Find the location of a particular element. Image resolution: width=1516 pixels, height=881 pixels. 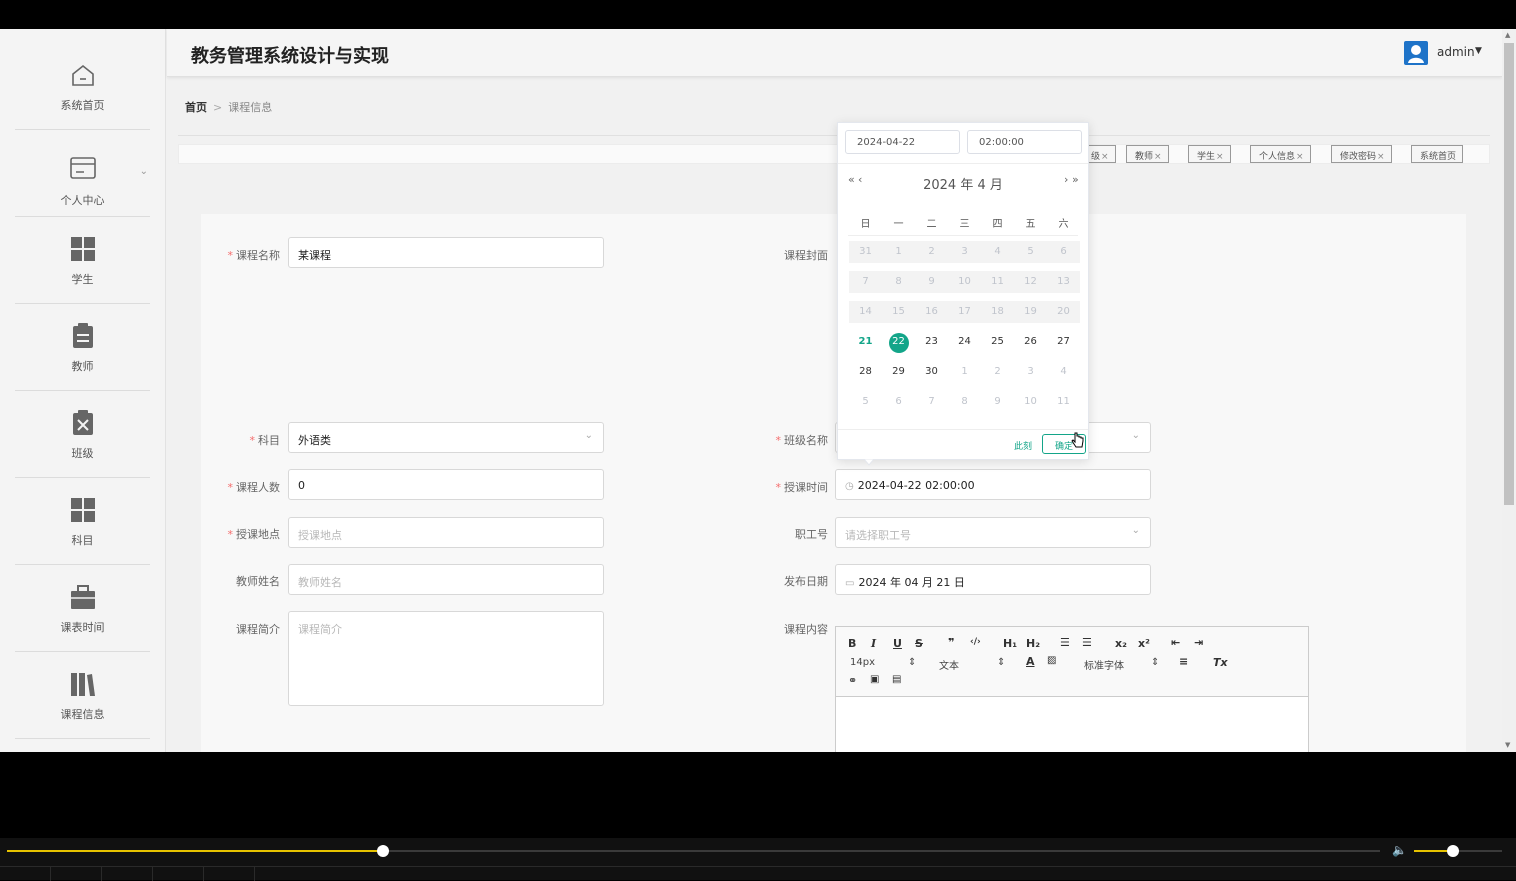

sidebar-item-personal: 个人中心 ⌄ is located at coordinates (82, 173).